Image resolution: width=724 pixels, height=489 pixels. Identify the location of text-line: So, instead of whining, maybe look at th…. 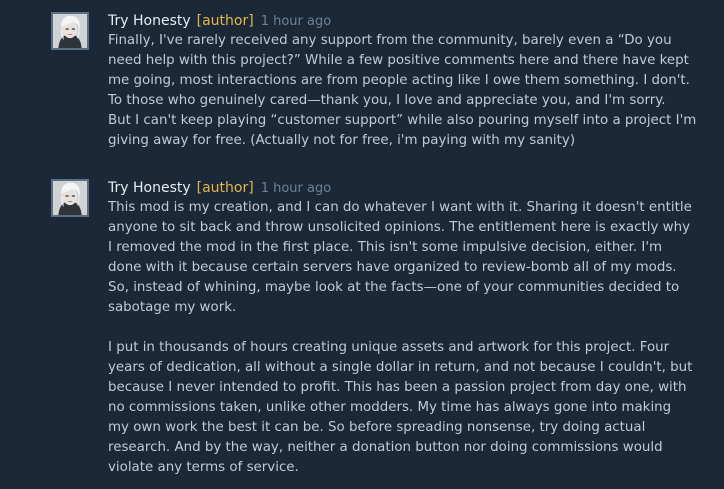
(394, 287).